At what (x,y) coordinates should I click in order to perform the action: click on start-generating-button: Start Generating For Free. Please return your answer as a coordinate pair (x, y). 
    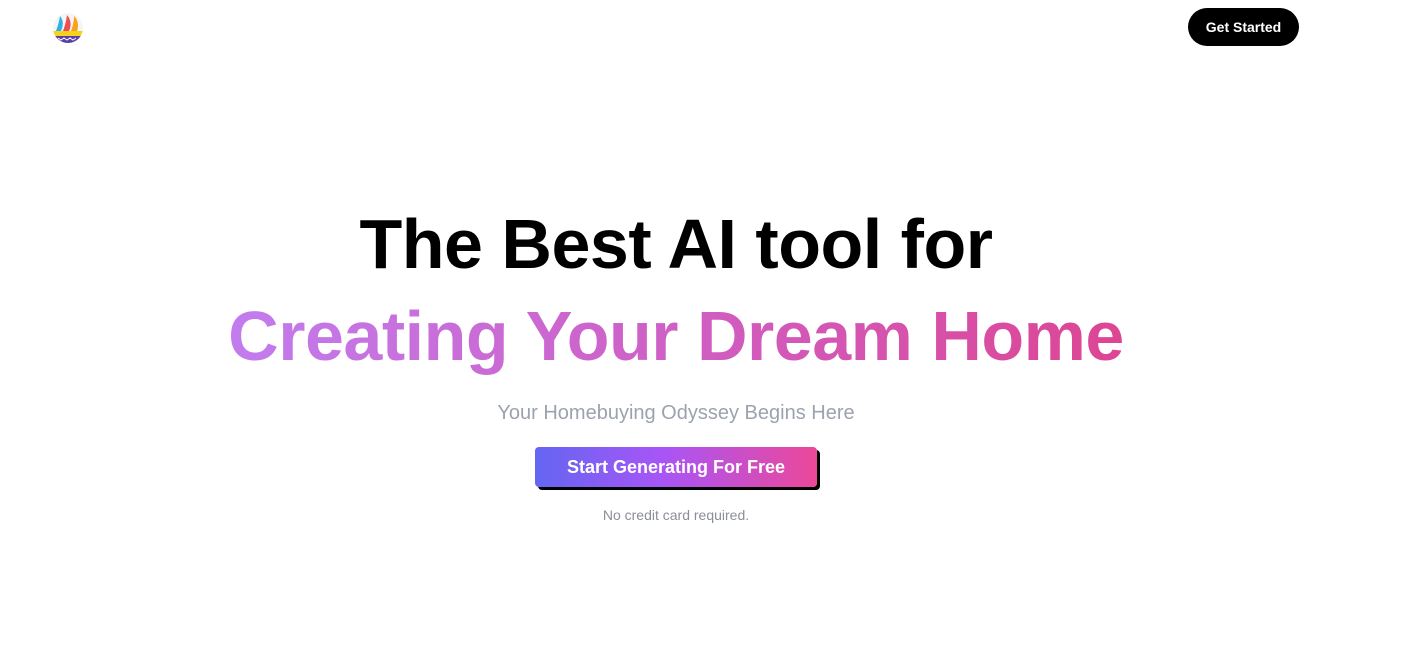
    Looking at the image, I should click on (676, 467).